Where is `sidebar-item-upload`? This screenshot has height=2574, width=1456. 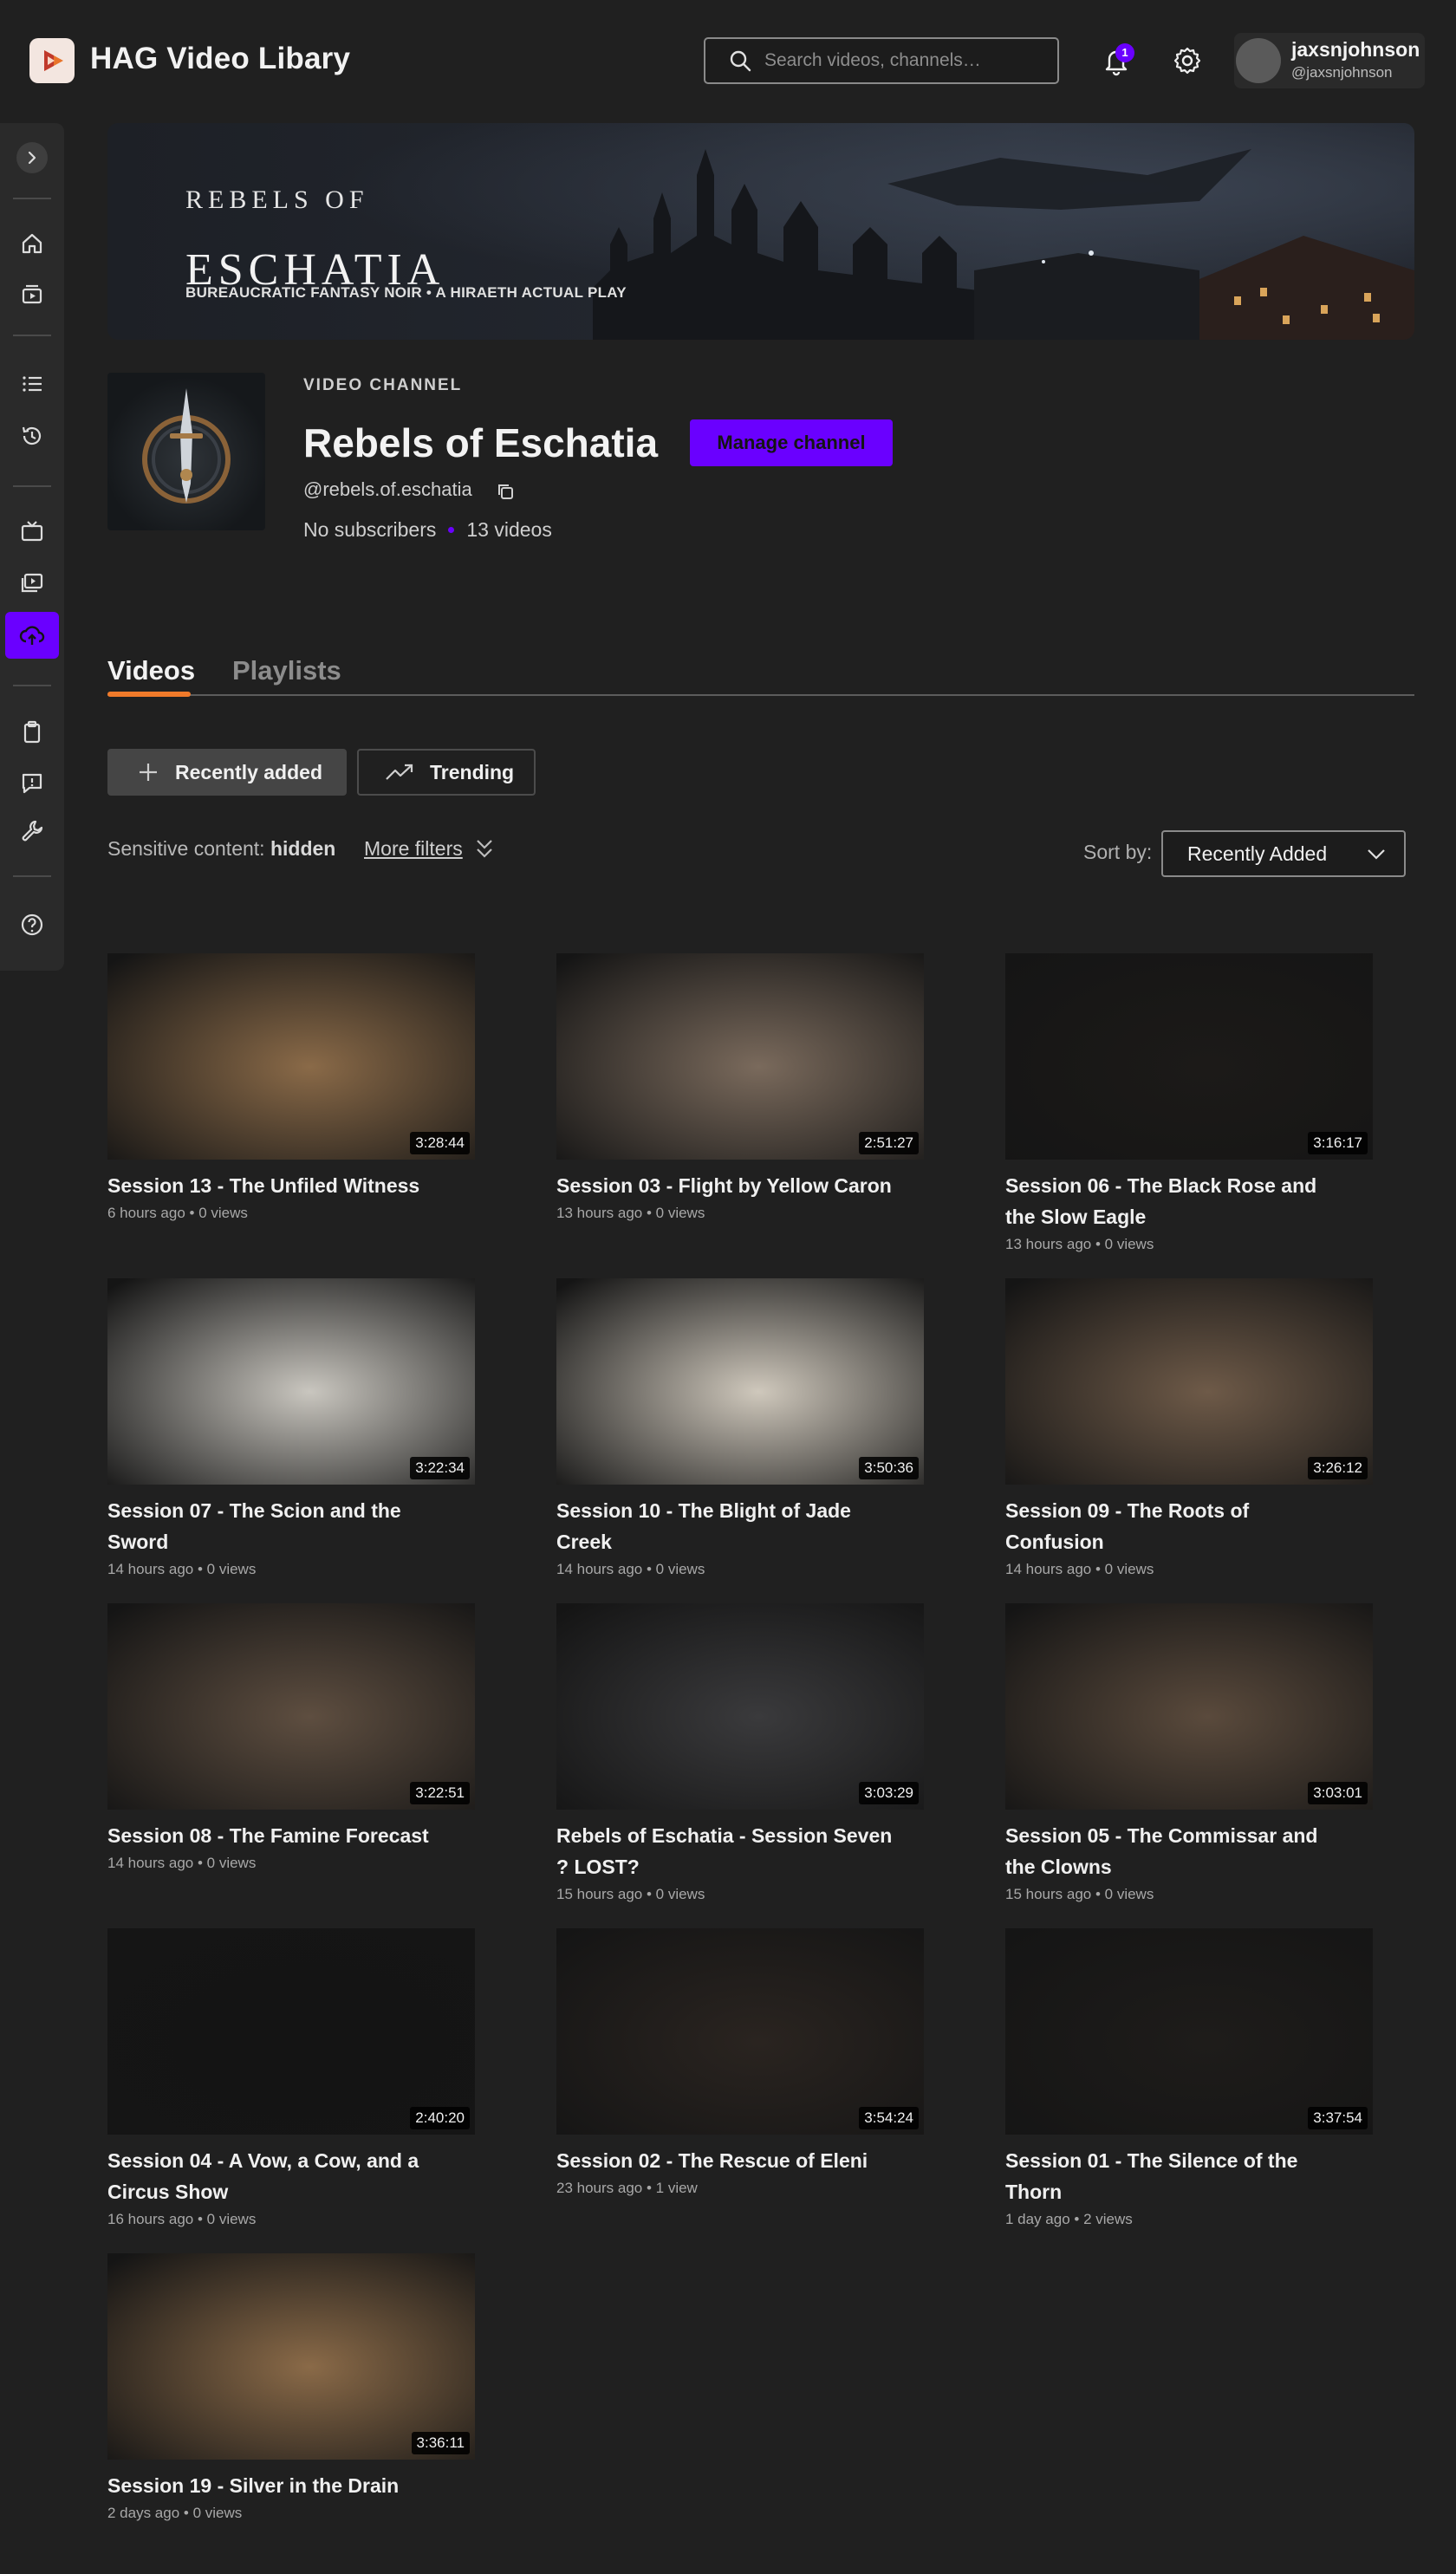 sidebar-item-upload is located at coordinates (32, 635).